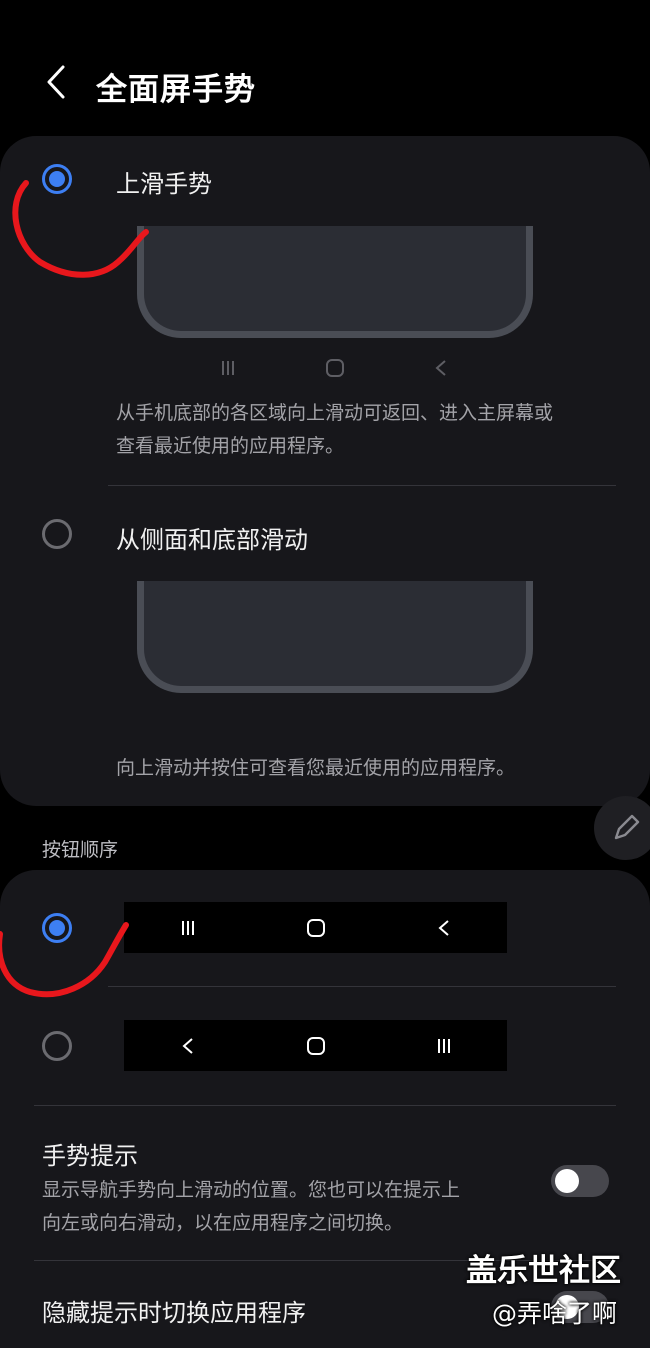  Describe the element at coordinates (543, 1271) in the screenshot. I see `watermark-title: 盖乐世社区` at that location.